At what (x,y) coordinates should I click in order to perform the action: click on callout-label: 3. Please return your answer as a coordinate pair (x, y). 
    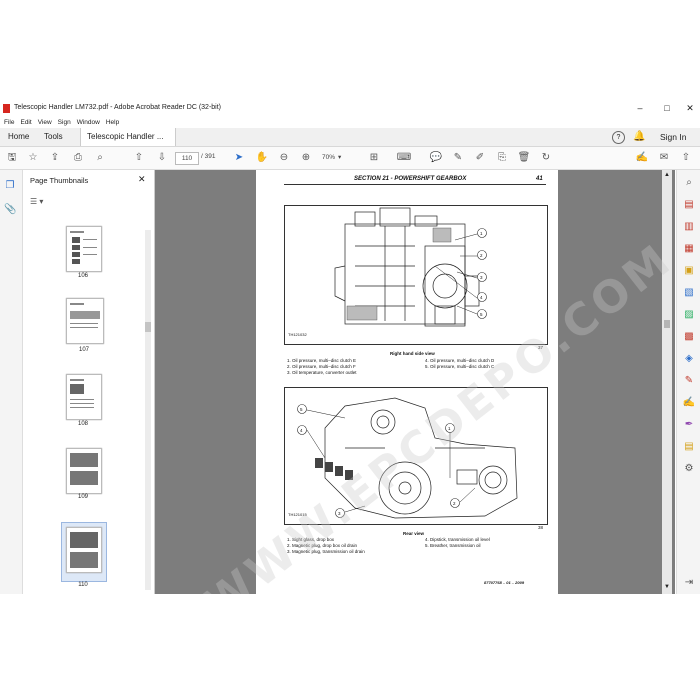
    Looking at the image, I should click on (481, 277).